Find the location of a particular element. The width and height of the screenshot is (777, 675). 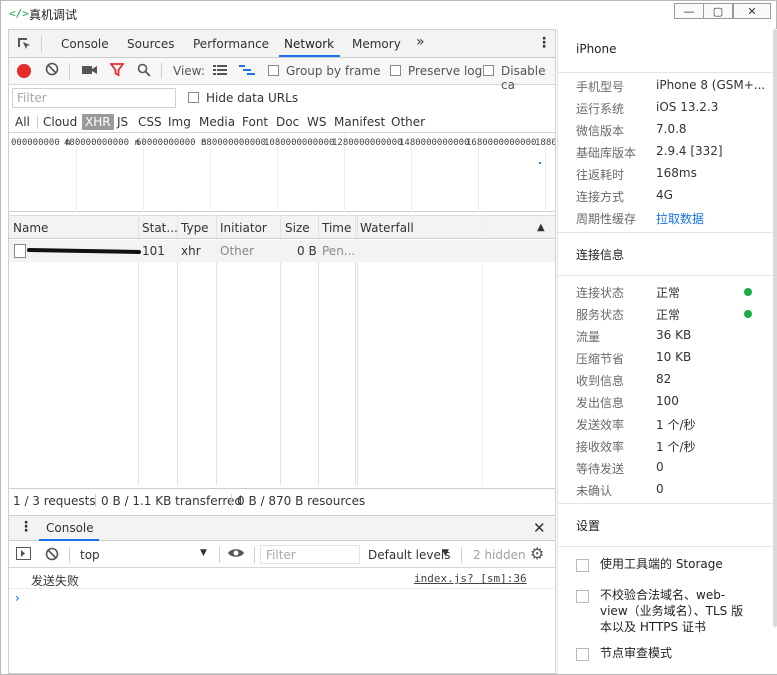

more-tabs-icon: » is located at coordinates (420, 42).